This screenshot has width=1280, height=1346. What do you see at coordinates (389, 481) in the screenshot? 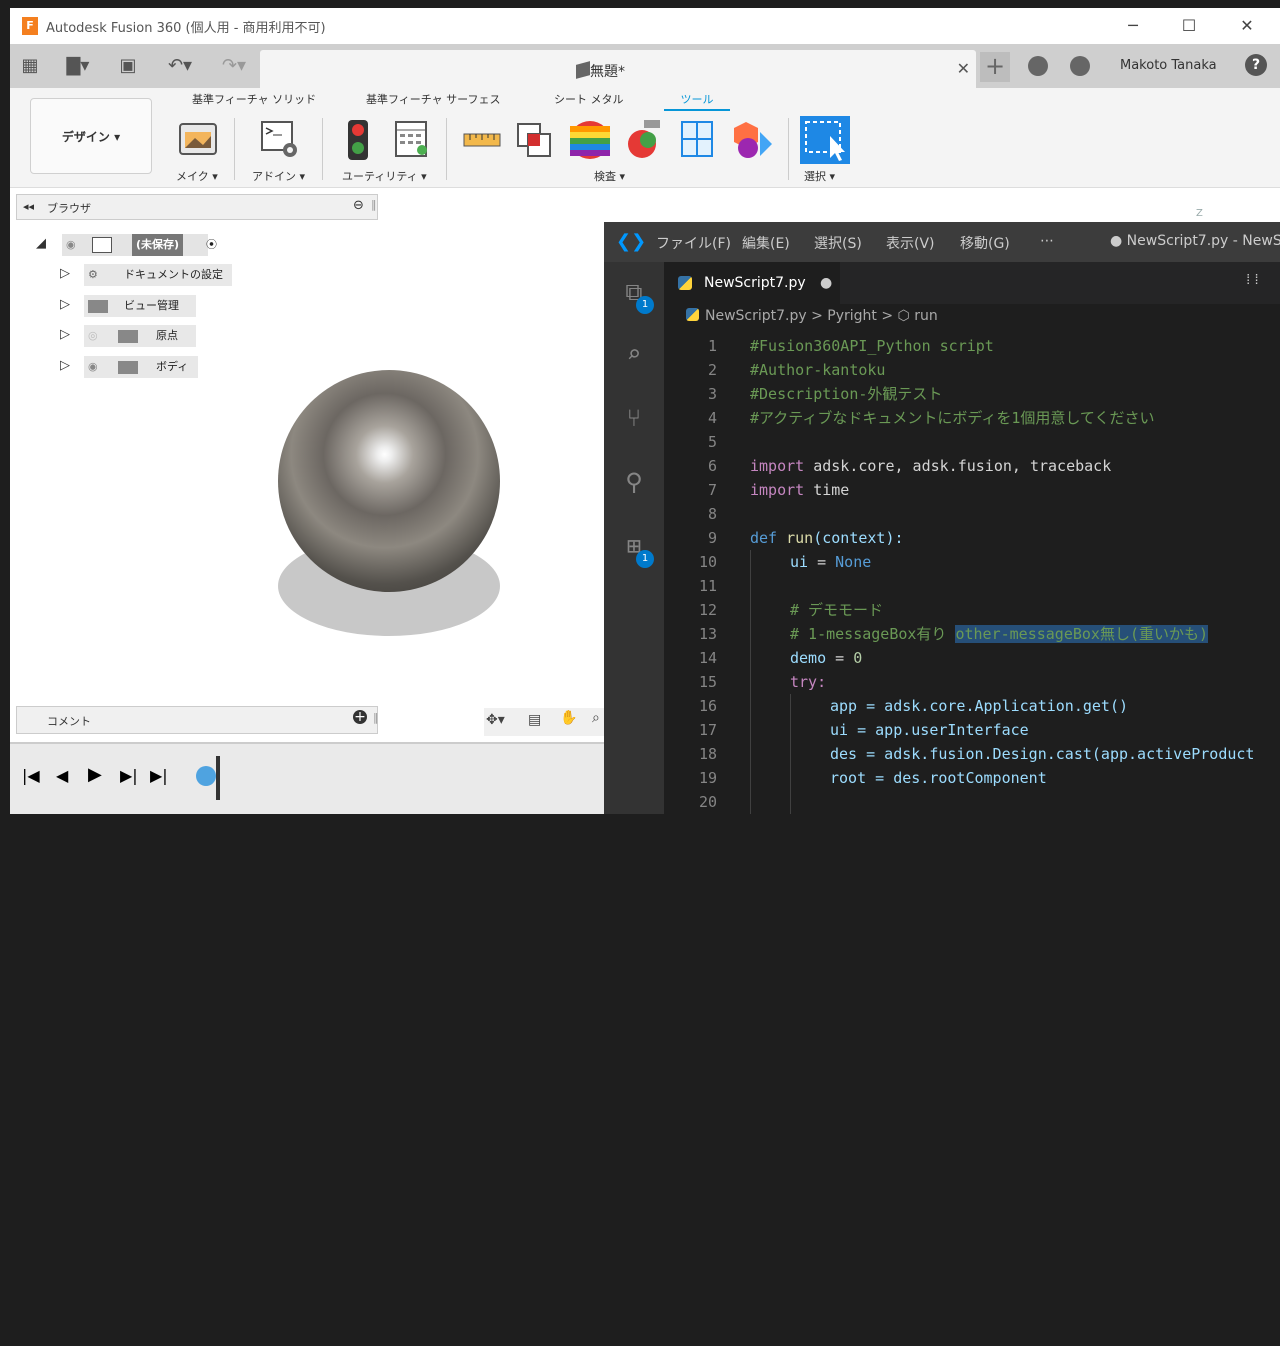
I see `chrome-sphere-body` at bounding box center [389, 481].